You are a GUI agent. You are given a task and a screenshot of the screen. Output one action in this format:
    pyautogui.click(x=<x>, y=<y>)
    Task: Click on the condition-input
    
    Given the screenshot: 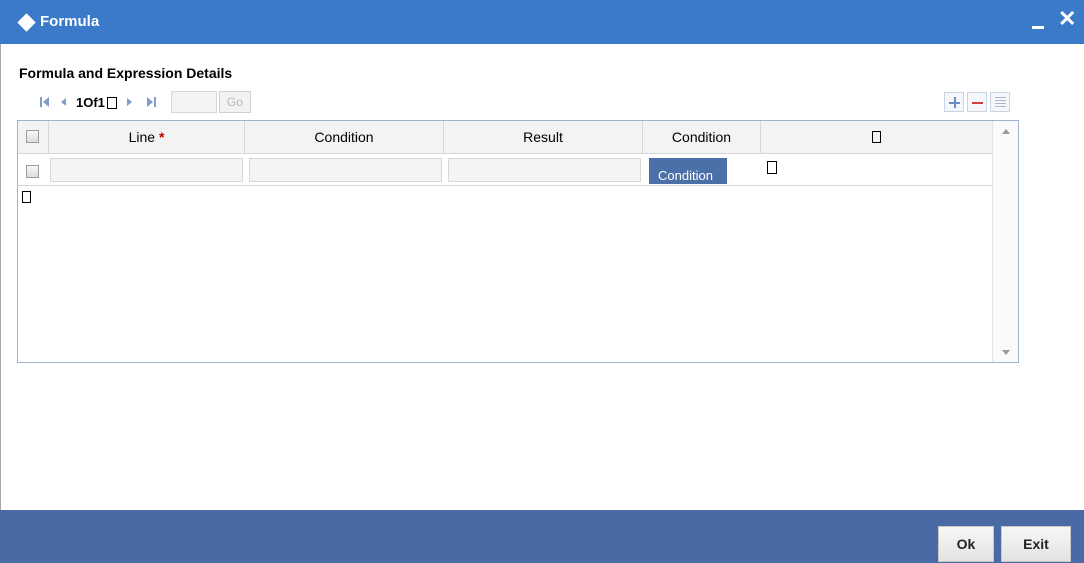 What is the action you would take?
    pyautogui.click(x=345, y=170)
    